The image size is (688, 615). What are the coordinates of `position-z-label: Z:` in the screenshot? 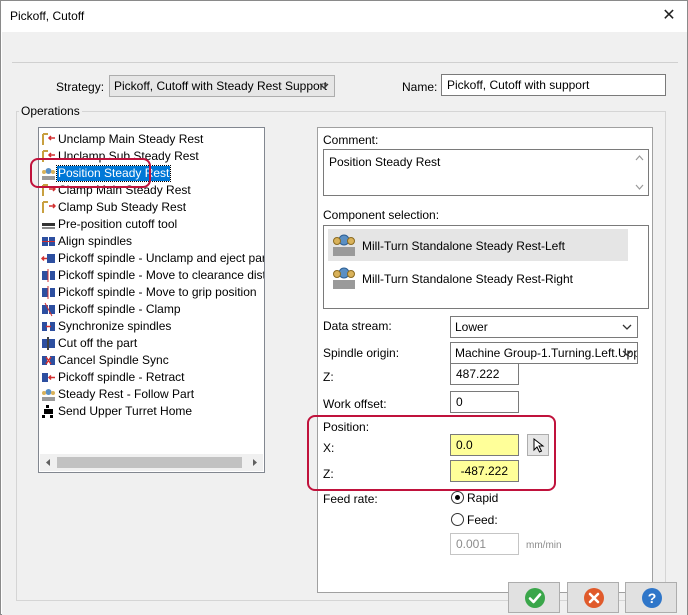 It's located at (328, 474).